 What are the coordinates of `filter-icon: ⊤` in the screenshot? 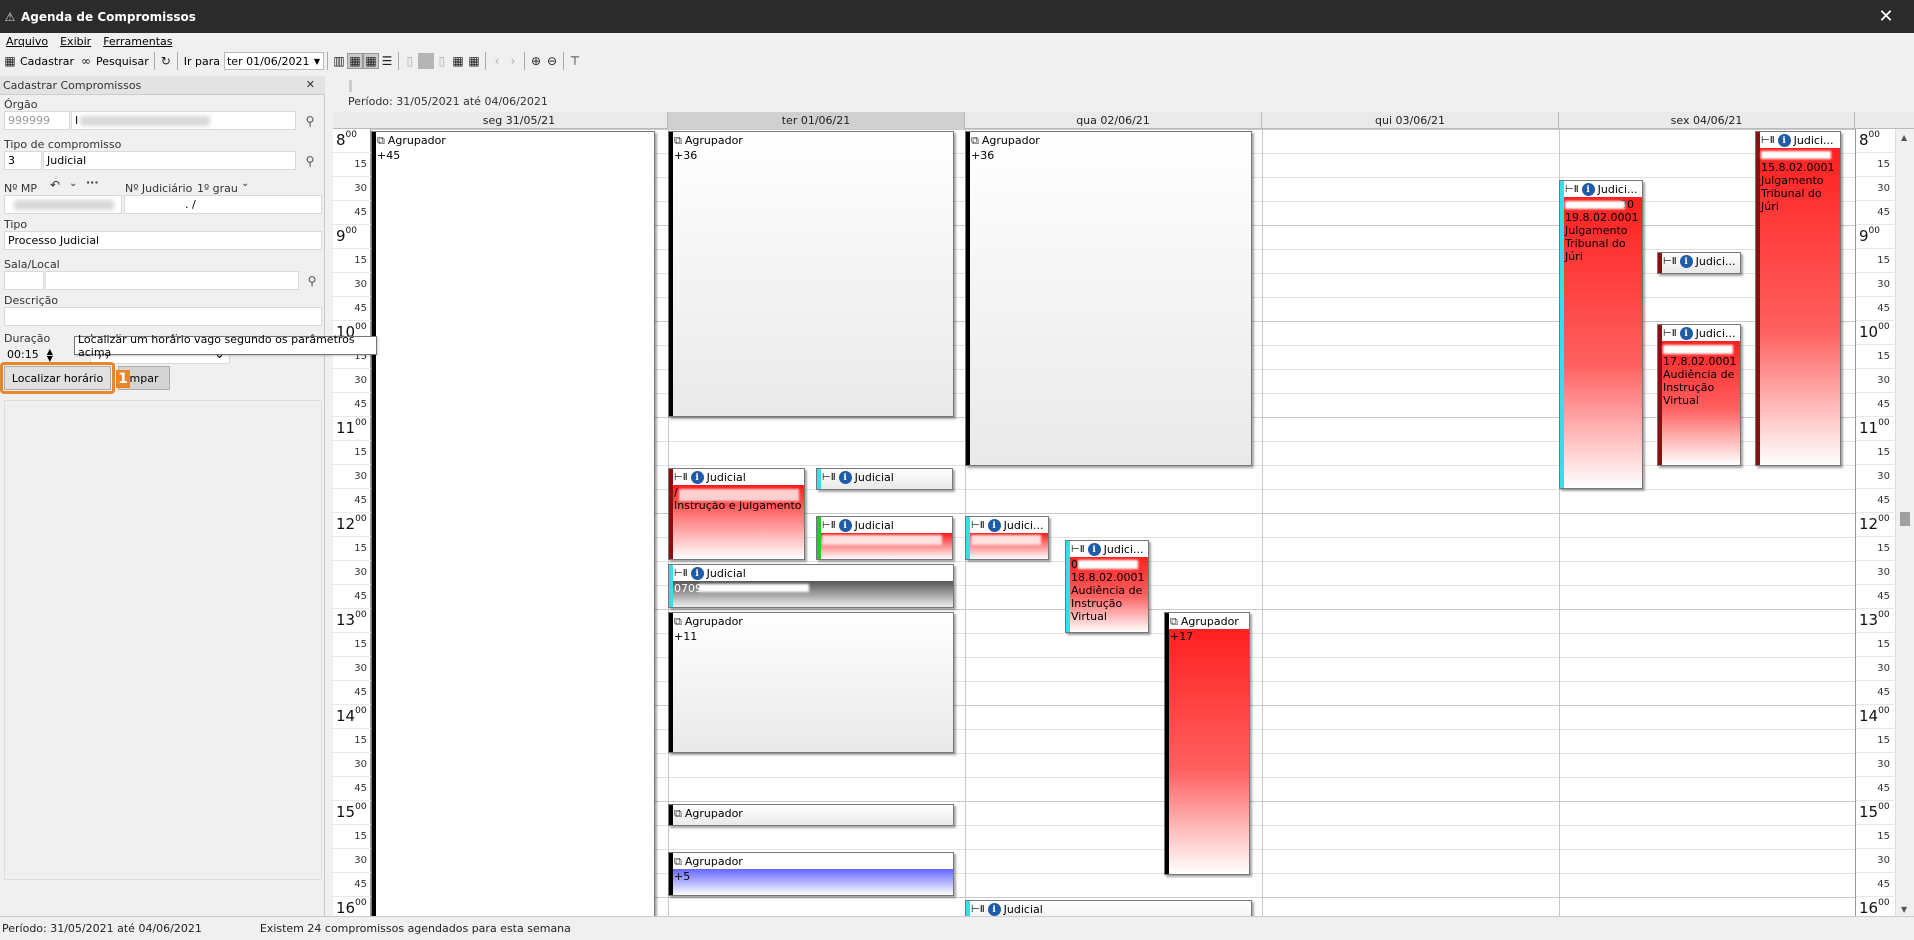 It's located at (575, 61).